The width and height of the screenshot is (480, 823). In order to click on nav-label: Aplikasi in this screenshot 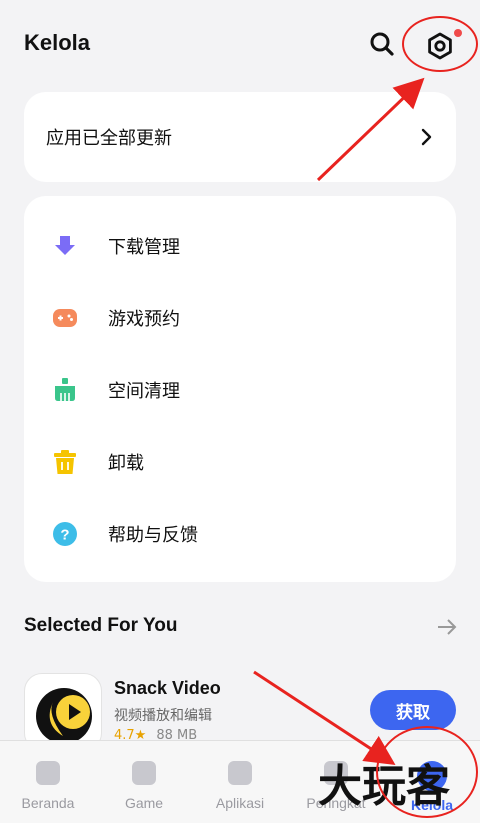, I will do `click(240, 803)`.